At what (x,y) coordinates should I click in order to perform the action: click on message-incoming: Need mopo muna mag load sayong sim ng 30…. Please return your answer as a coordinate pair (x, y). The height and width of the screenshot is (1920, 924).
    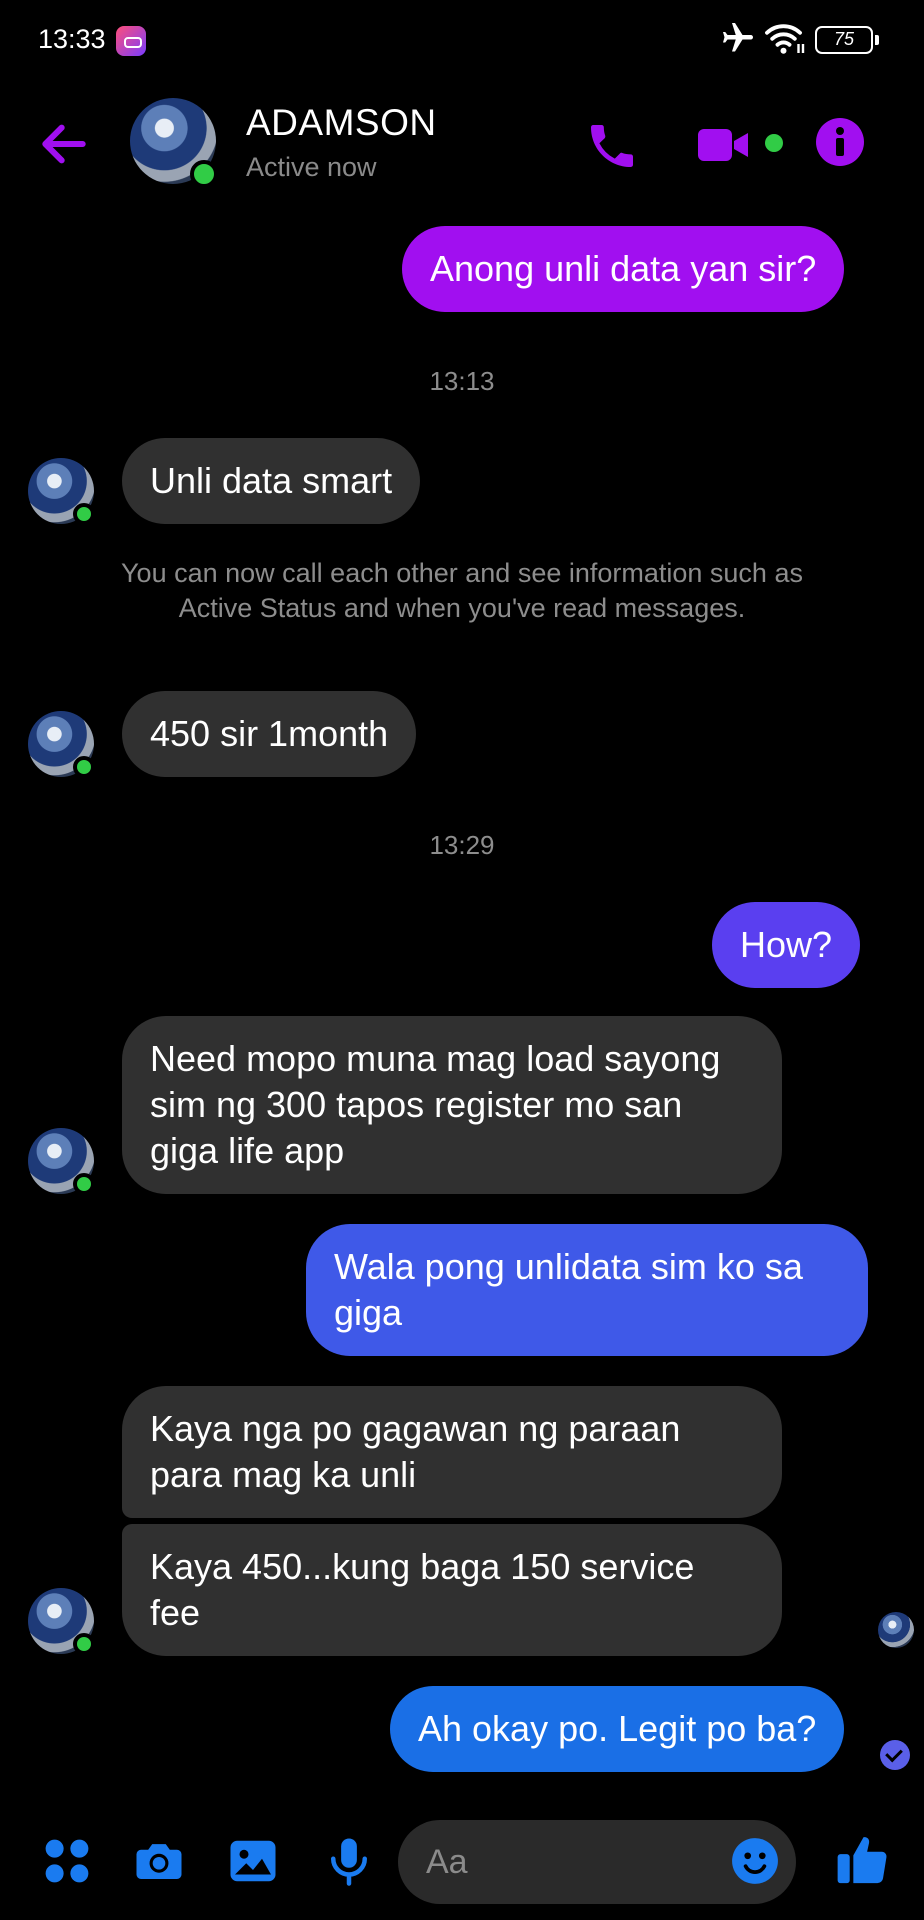
    Looking at the image, I should click on (452, 1105).